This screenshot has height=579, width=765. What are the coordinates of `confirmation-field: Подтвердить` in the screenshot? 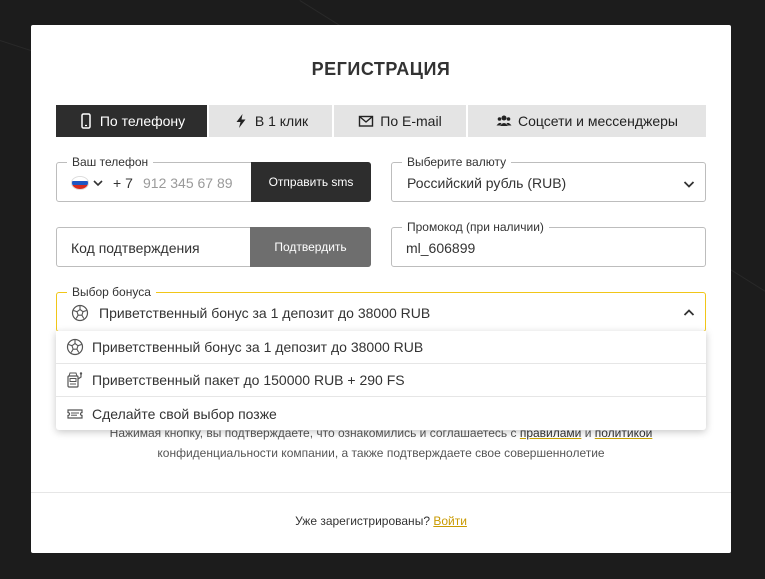 It's located at (213, 247).